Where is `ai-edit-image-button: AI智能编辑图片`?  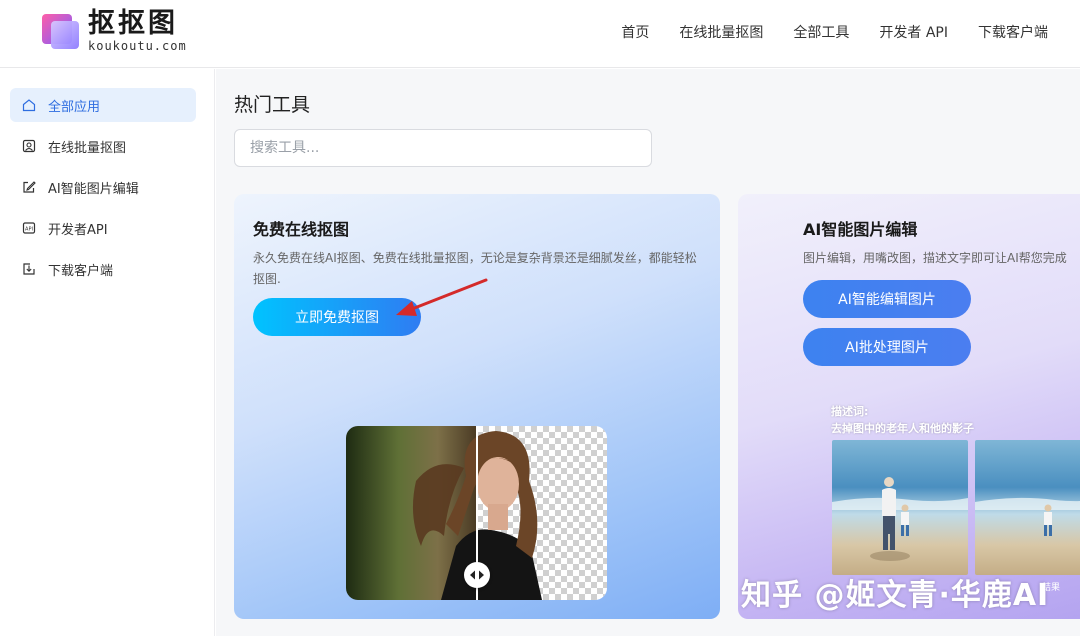
ai-edit-image-button: AI智能编辑图片 is located at coordinates (887, 299).